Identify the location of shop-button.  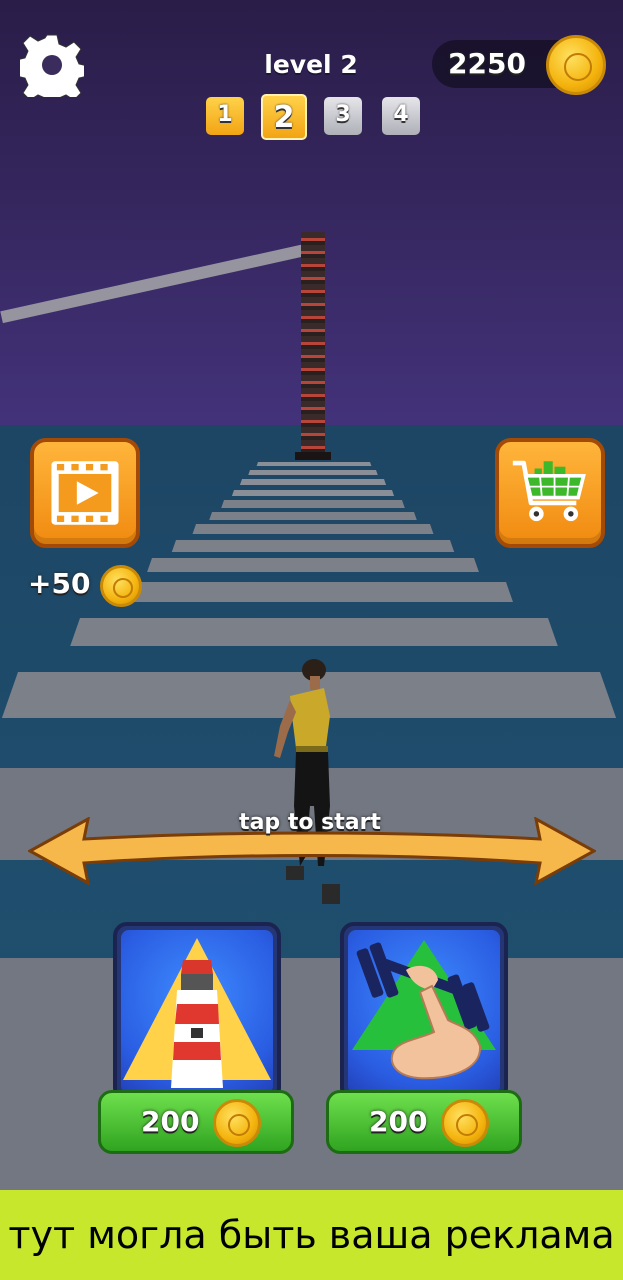
(550, 493).